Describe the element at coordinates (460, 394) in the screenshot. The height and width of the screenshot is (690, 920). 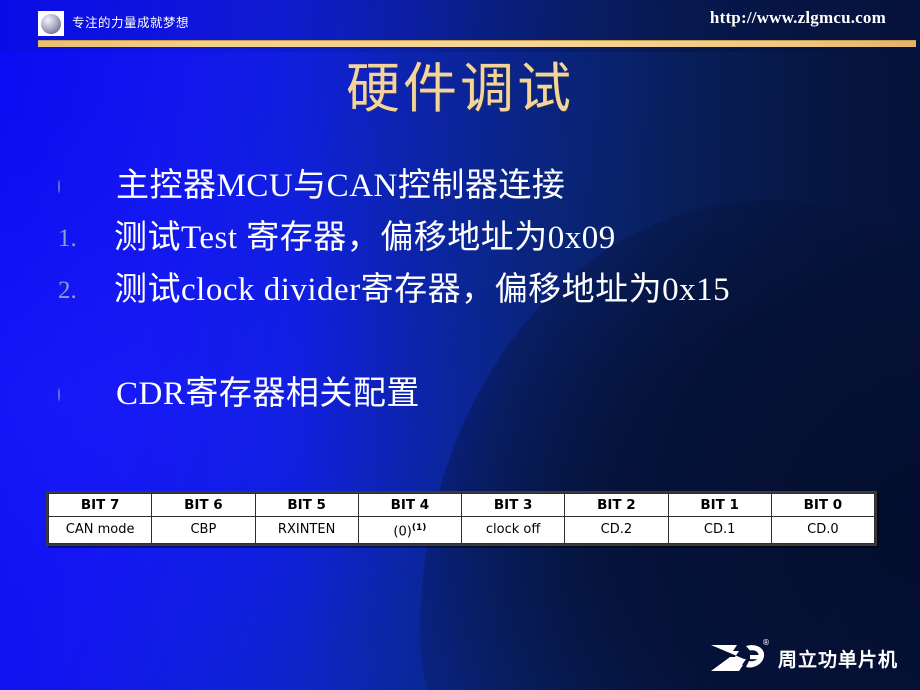
I see `list-item: CDR寄存器相关配置` at that location.